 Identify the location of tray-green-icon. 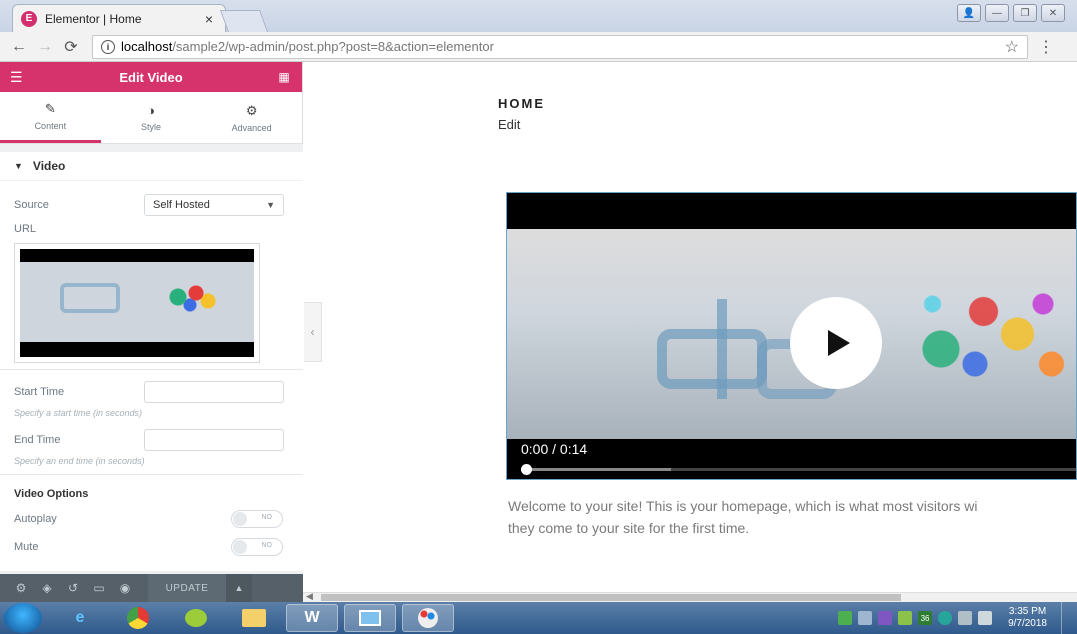
(845, 618).